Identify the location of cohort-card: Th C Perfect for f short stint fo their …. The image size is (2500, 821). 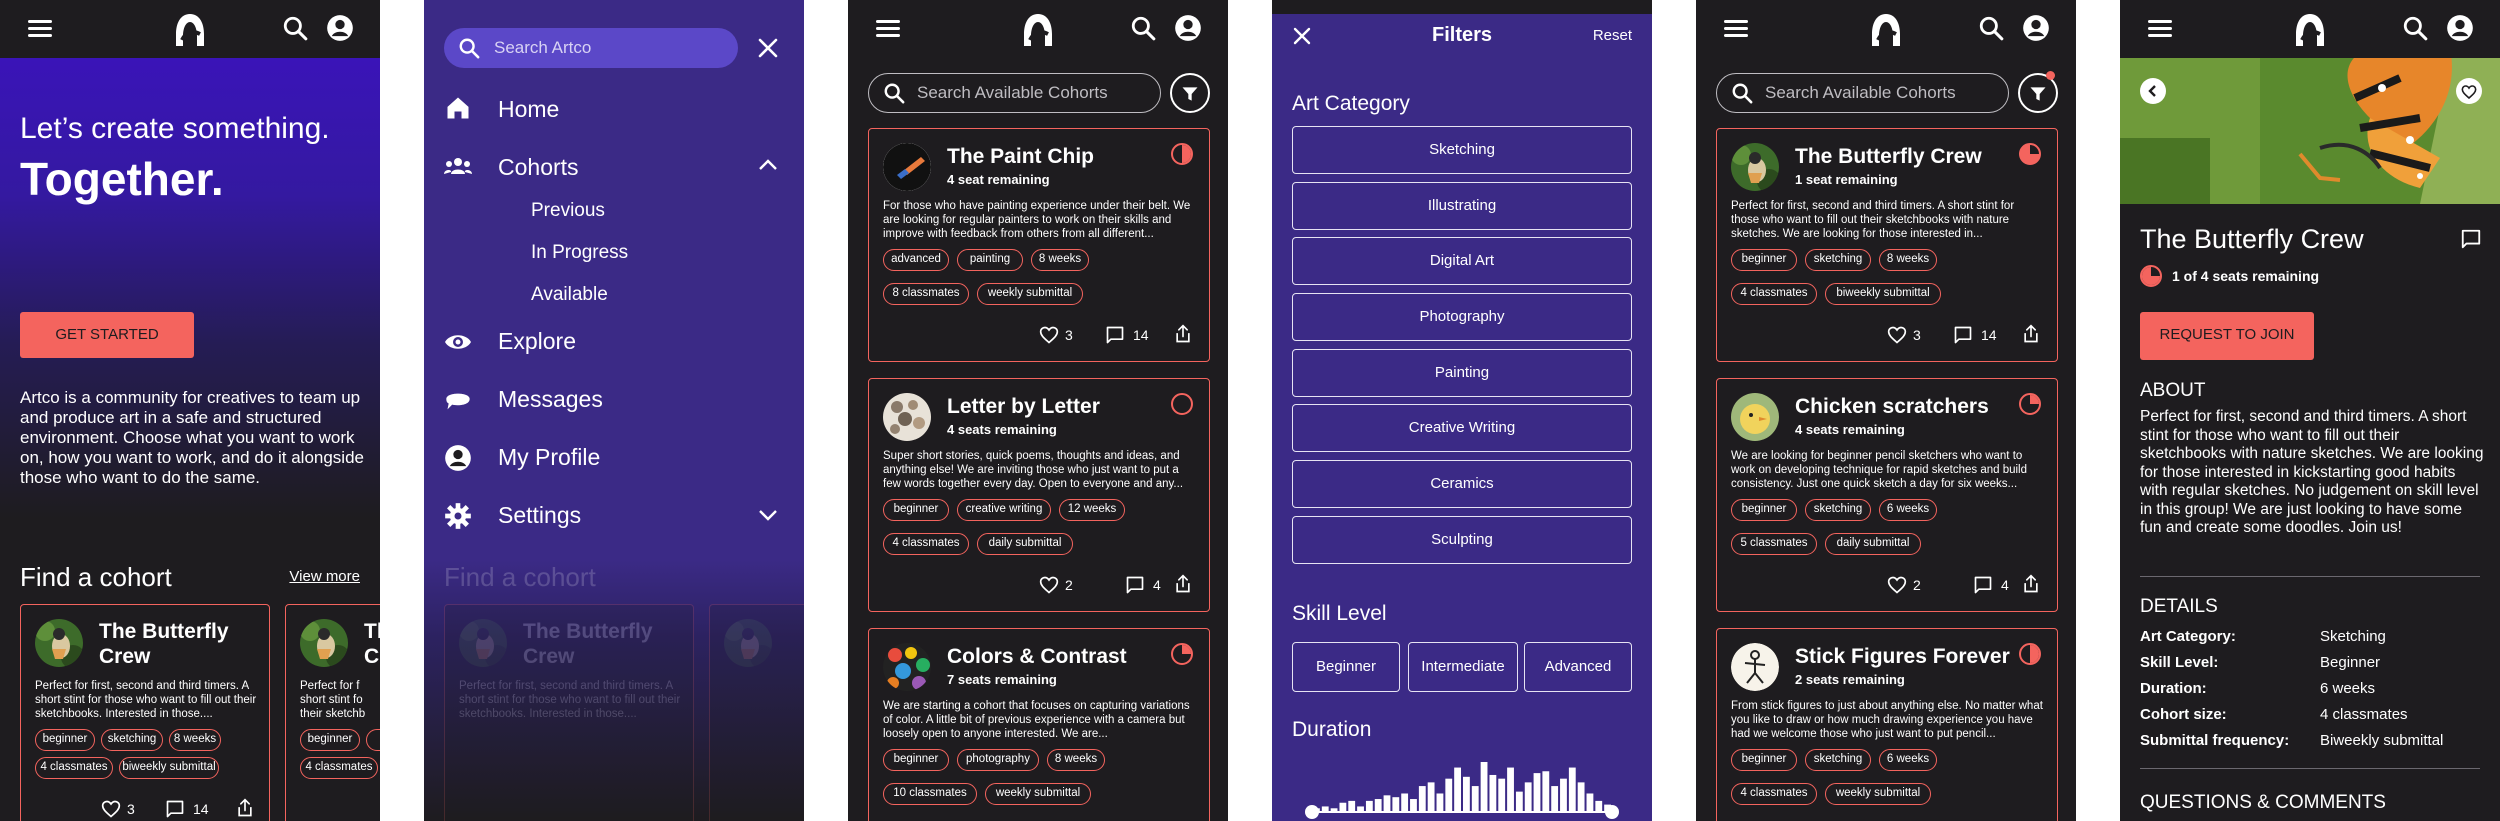
(332, 712).